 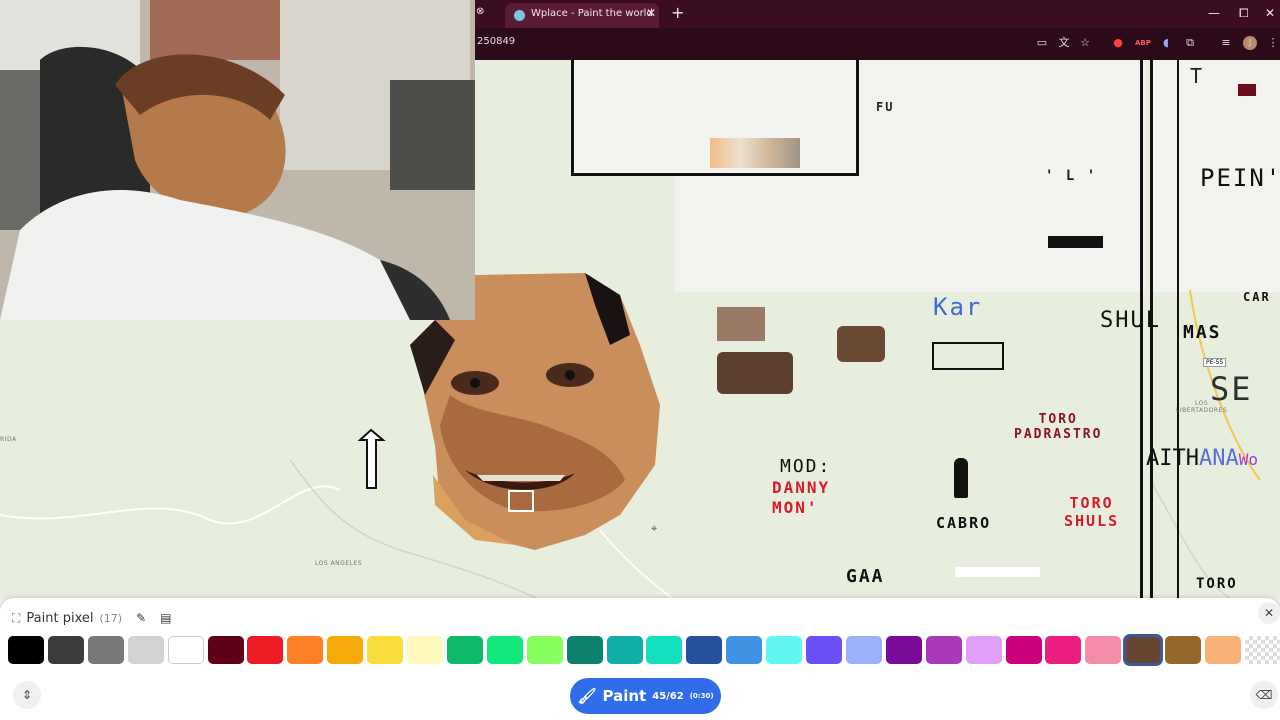 I want to click on paint-charge-count: 45/62, so click(x=668, y=696).